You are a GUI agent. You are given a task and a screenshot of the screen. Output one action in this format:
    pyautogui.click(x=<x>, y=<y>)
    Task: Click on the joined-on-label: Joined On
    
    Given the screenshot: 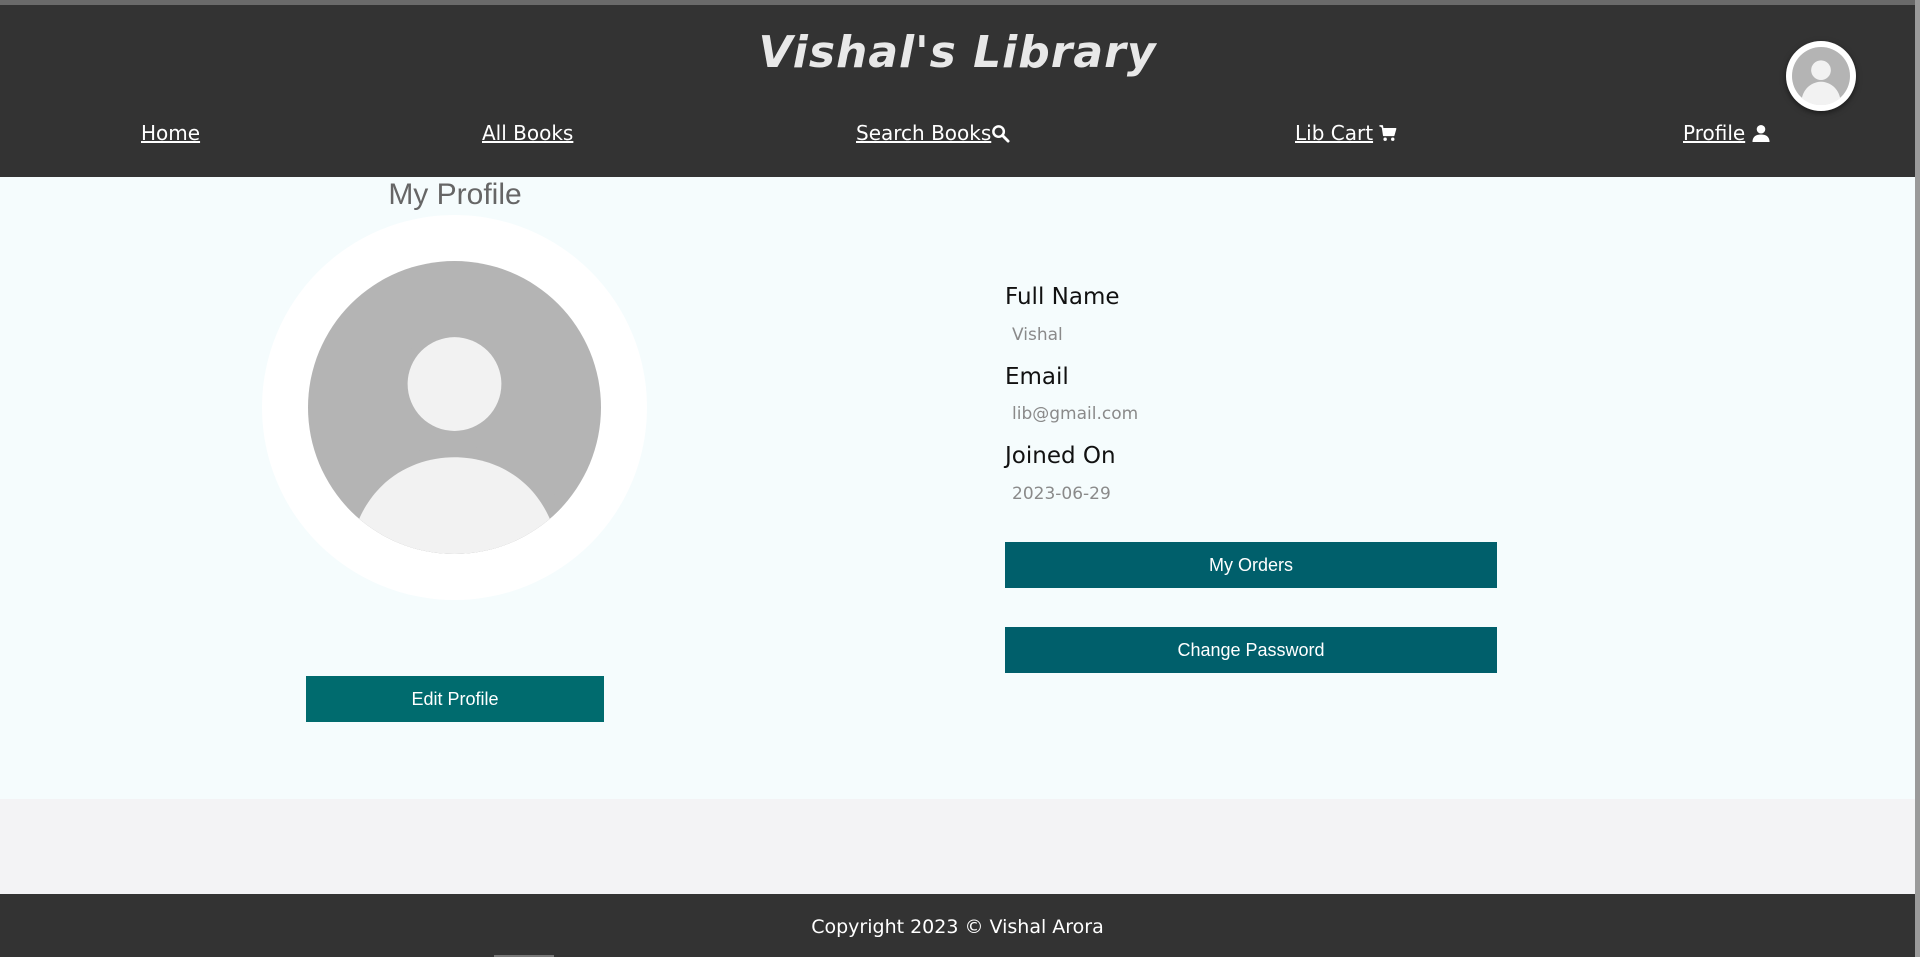 What is the action you would take?
    pyautogui.click(x=1060, y=456)
    